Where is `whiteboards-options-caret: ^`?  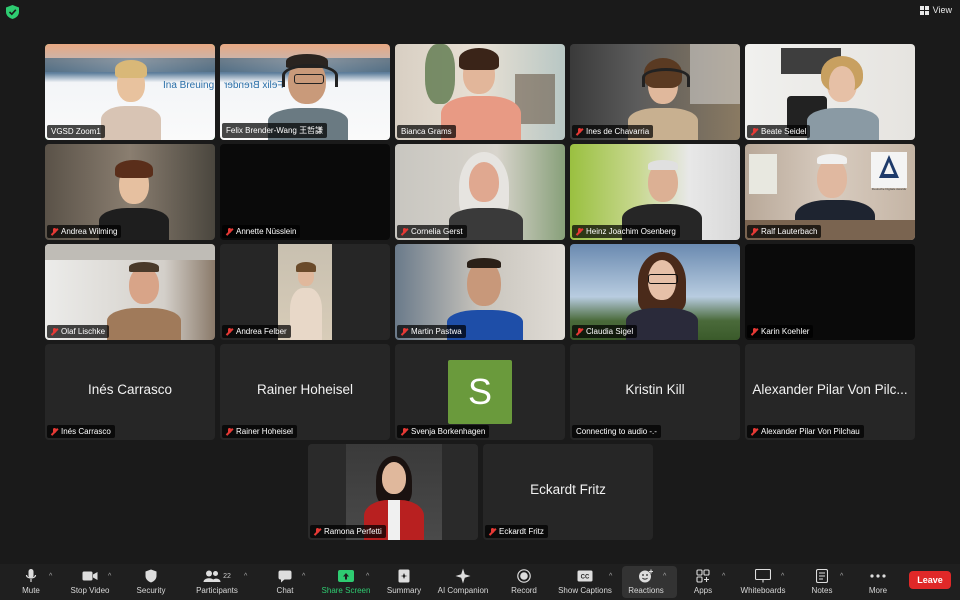
whiteboards-options-caret: ^ is located at coordinates (784, 576).